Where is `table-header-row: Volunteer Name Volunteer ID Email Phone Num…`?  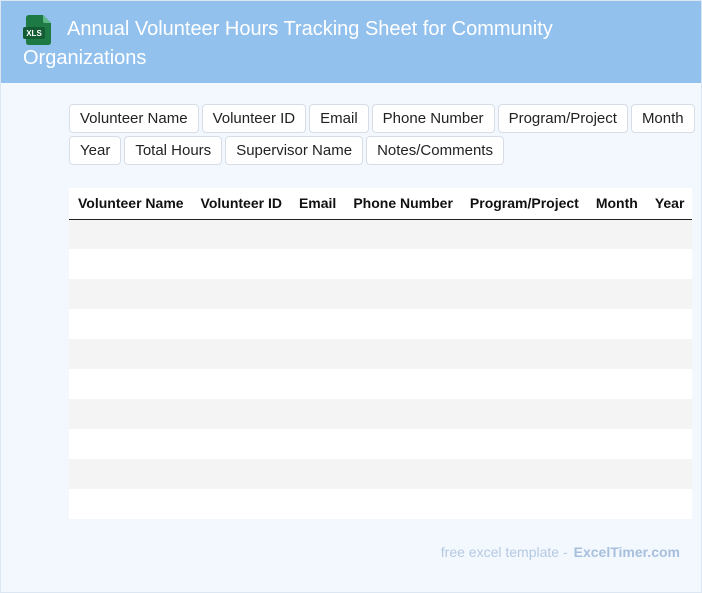
table-header-row: Volunteer Name Volunteer ID Email Phone Num… is located at coordinates (381, 204).